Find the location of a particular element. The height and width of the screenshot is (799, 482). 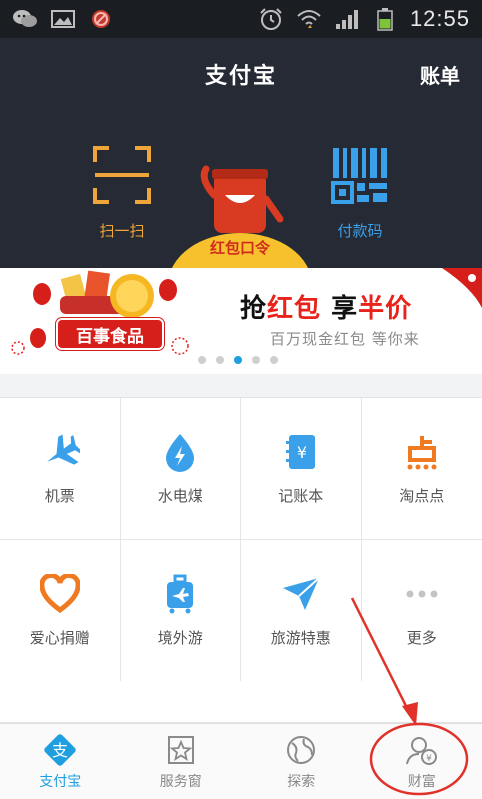

carousel-dot-active is located at coordinates (238, 360).